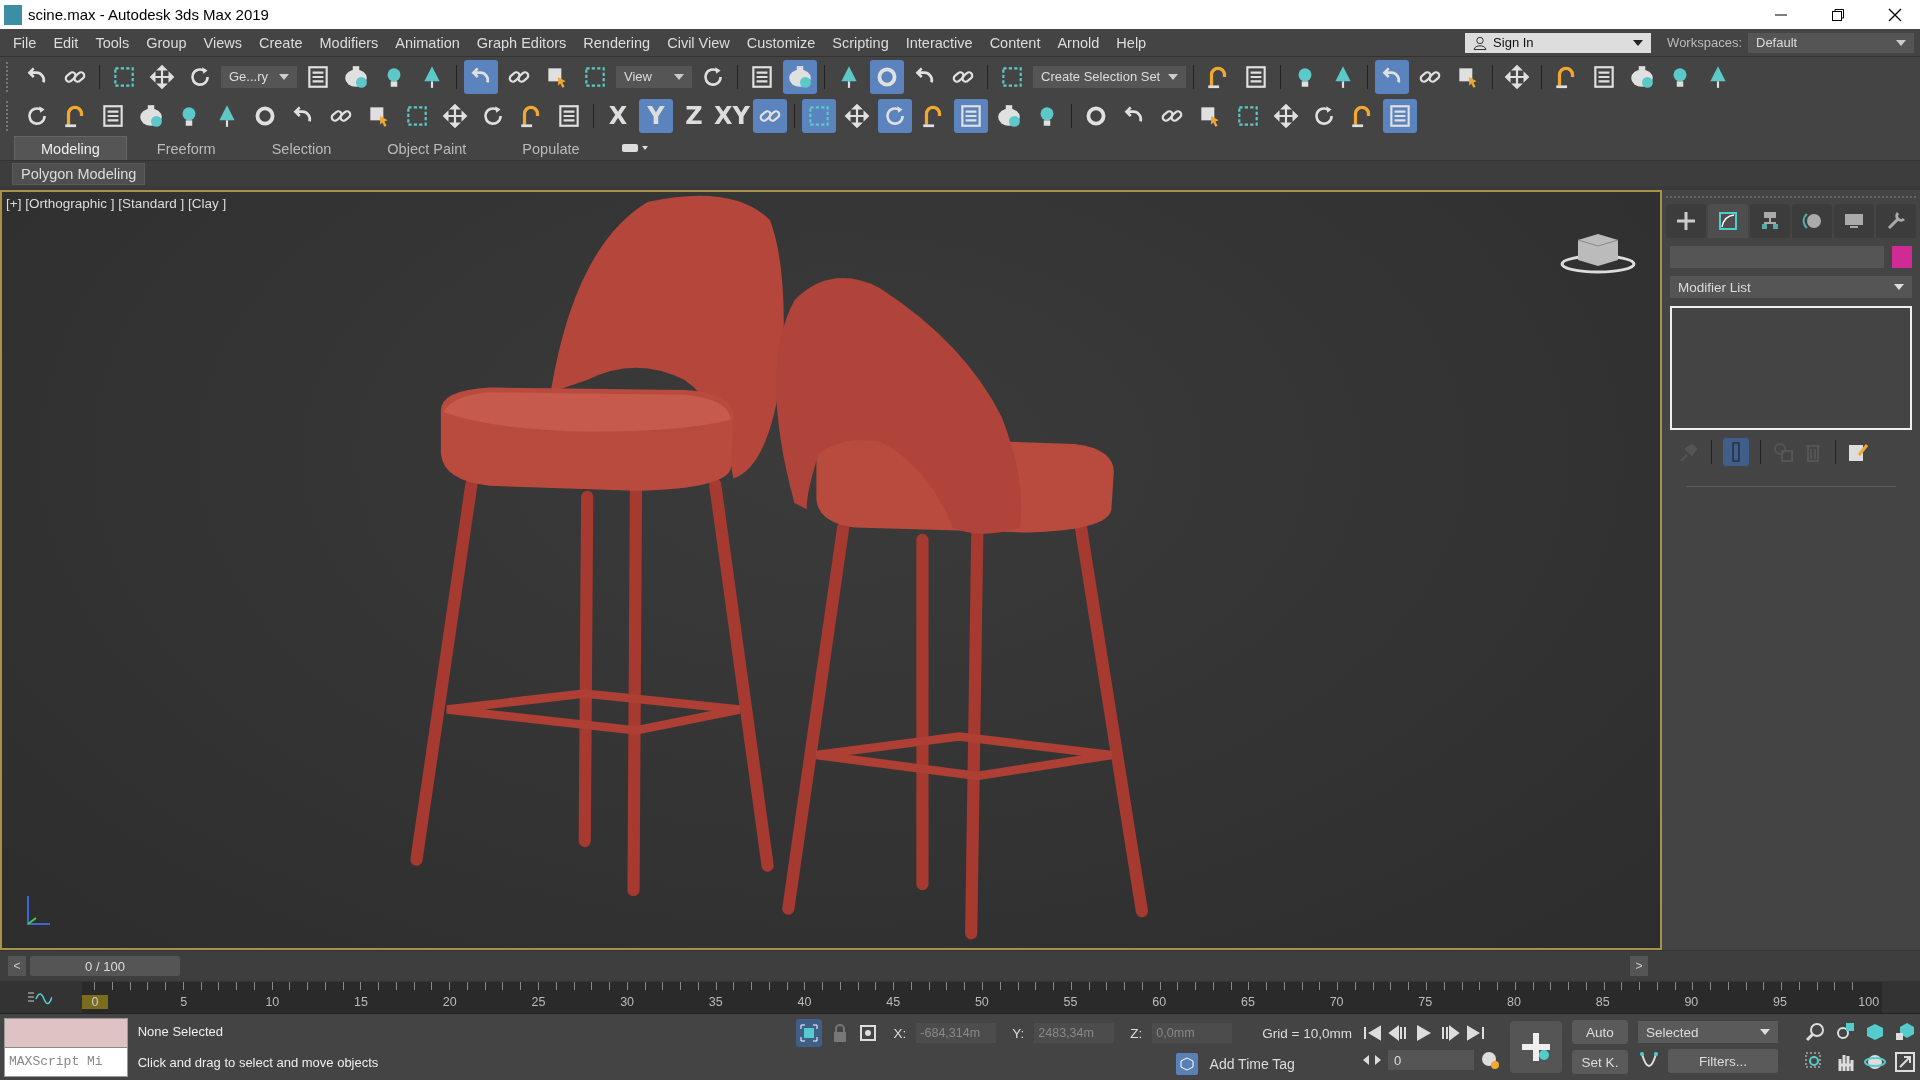 The height and width of the screenshot is (1080, 1920). I want to click on add-time-tag-button: Add Time Tag, so click(1235, 1064).